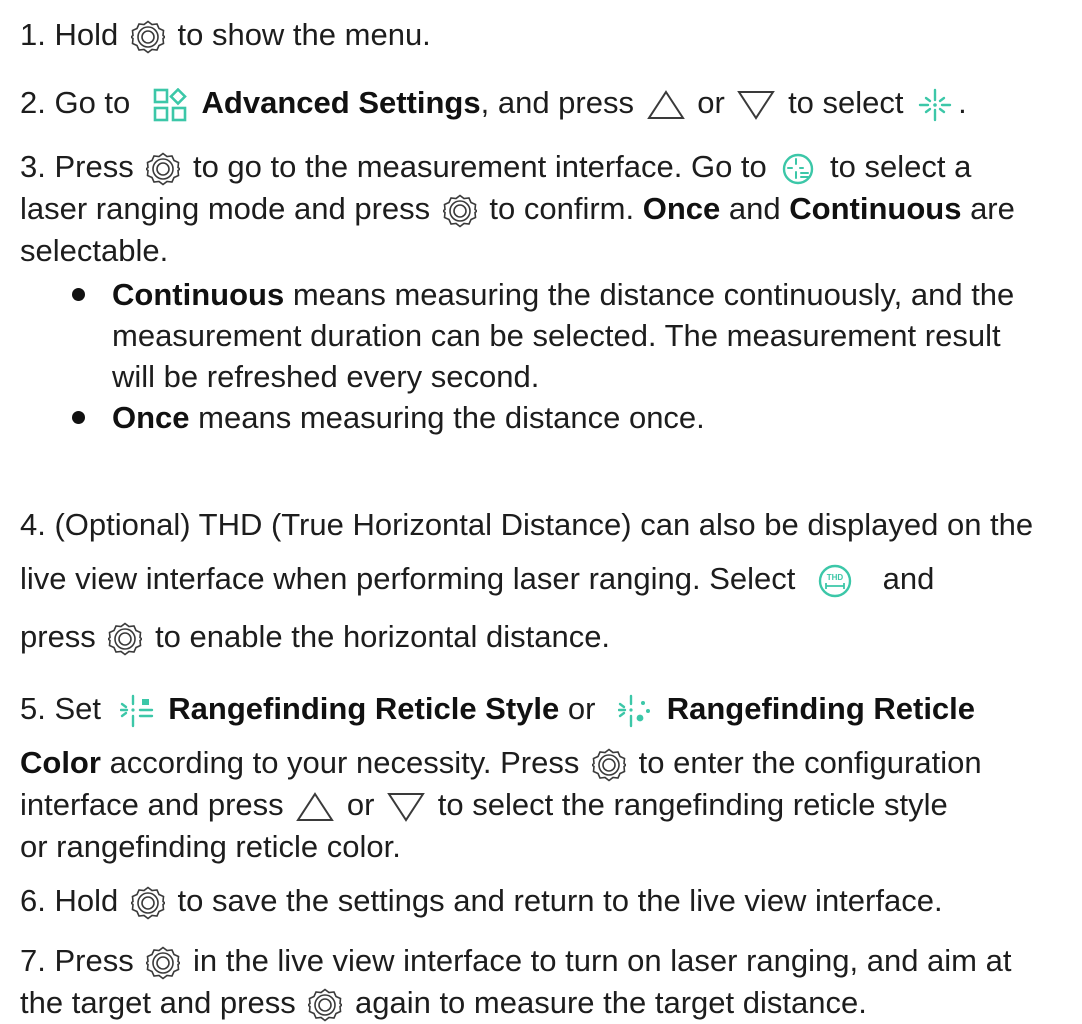 The width and height of the screenshot is (1082, 1024). Describe the element at coordinates (58, 636) in the screenshot. I see `step-4-text-c: press` at that location.